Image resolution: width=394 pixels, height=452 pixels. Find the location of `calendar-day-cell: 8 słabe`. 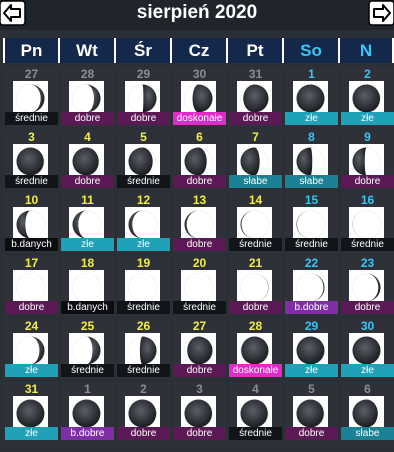

calendar-day-cell: 8 słabe is located at coordinates (311, 160).